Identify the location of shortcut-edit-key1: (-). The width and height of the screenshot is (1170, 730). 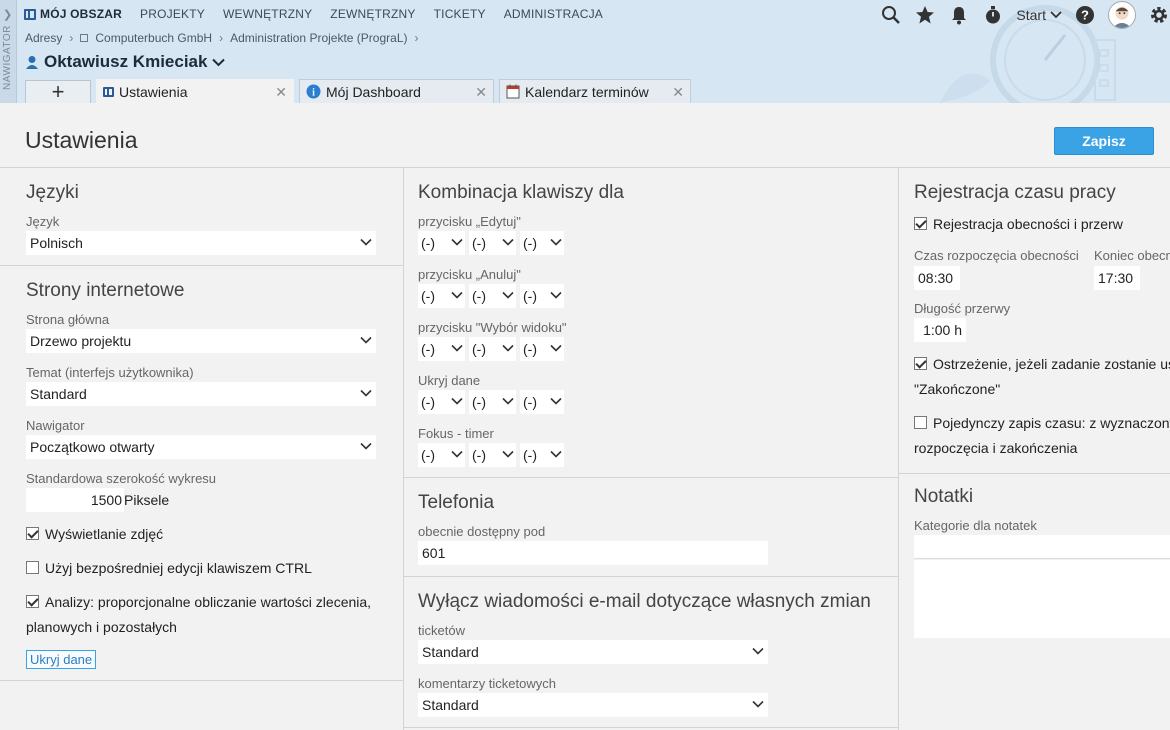
(441, 243).